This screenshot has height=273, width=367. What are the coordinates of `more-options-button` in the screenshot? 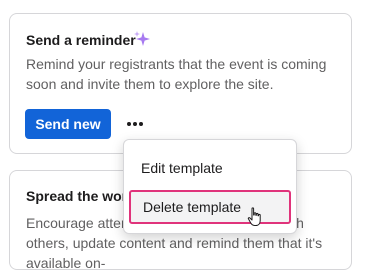 It's located at (135, 124).